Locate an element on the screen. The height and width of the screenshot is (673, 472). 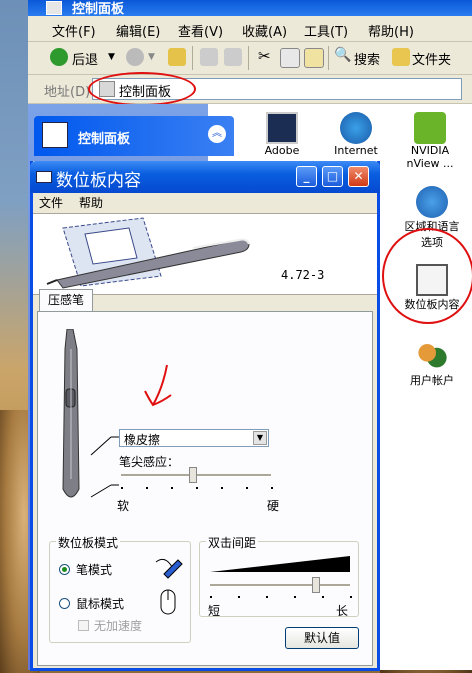
folders-button: 文件夹 is located at coordinates (431, 58).